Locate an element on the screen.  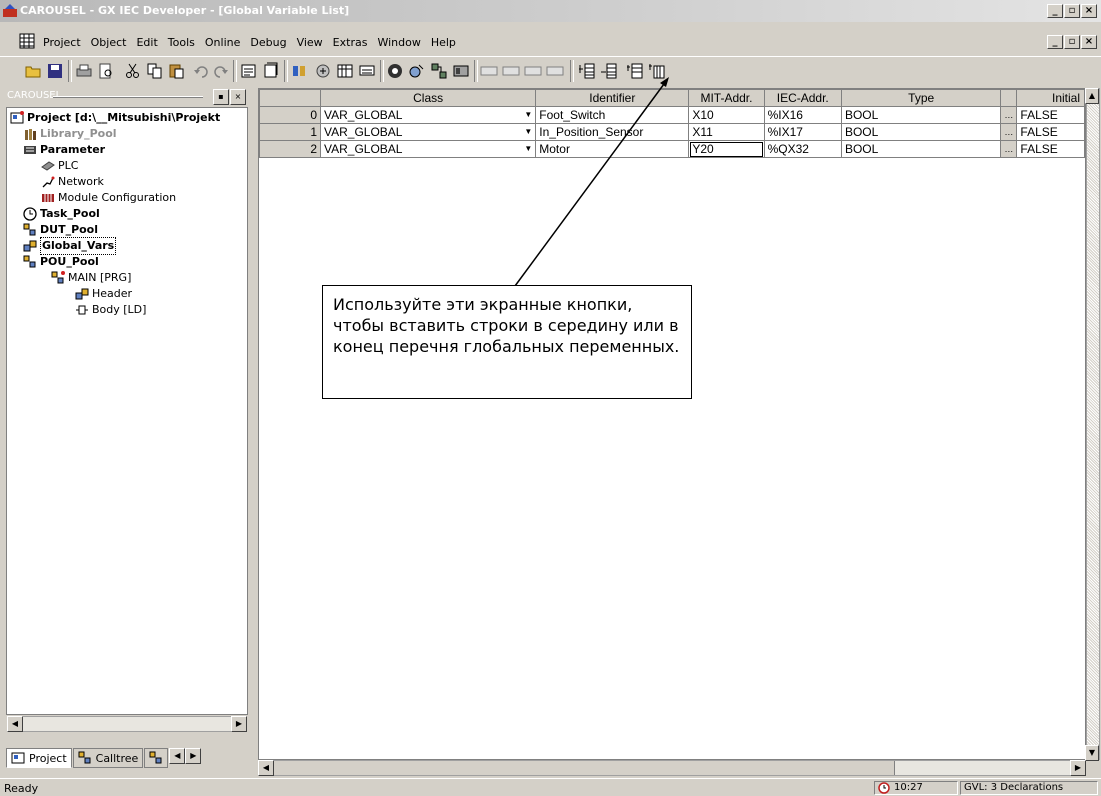
grid-vertical-scrollbar: ▲ ▼ is located at coordinates (1092, 424).